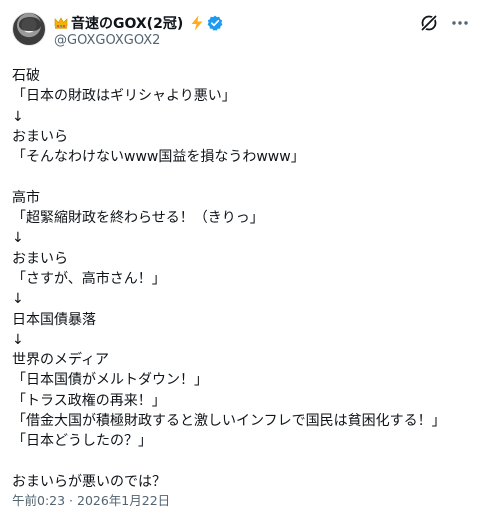  I want to click on lightning-icon, so click(197, 23).